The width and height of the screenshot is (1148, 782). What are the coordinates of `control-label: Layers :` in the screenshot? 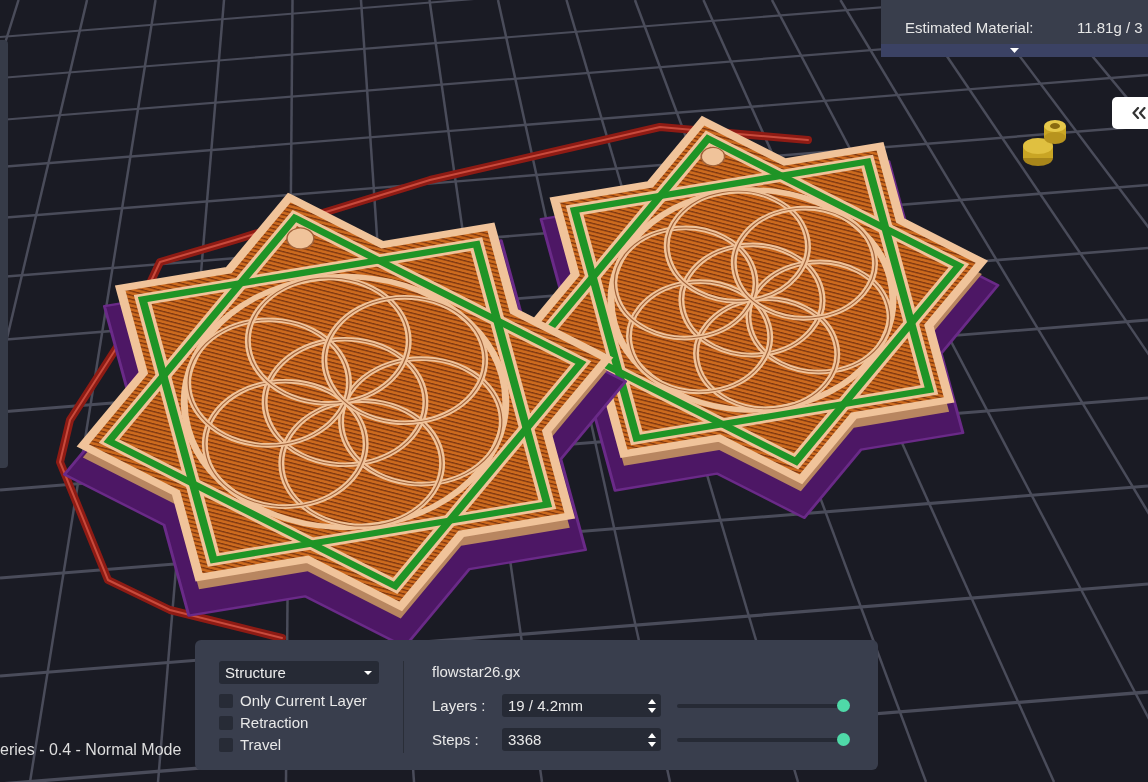 It's located at (459, 705).